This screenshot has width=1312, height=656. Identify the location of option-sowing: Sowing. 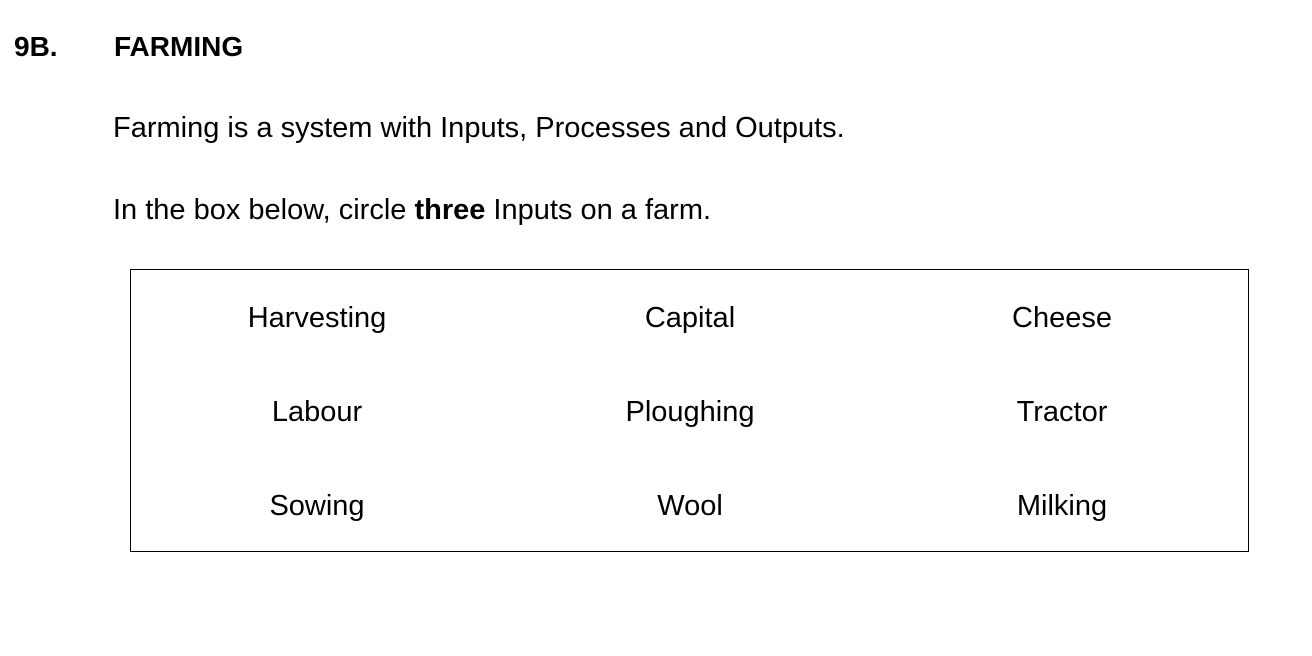
(317, 506).